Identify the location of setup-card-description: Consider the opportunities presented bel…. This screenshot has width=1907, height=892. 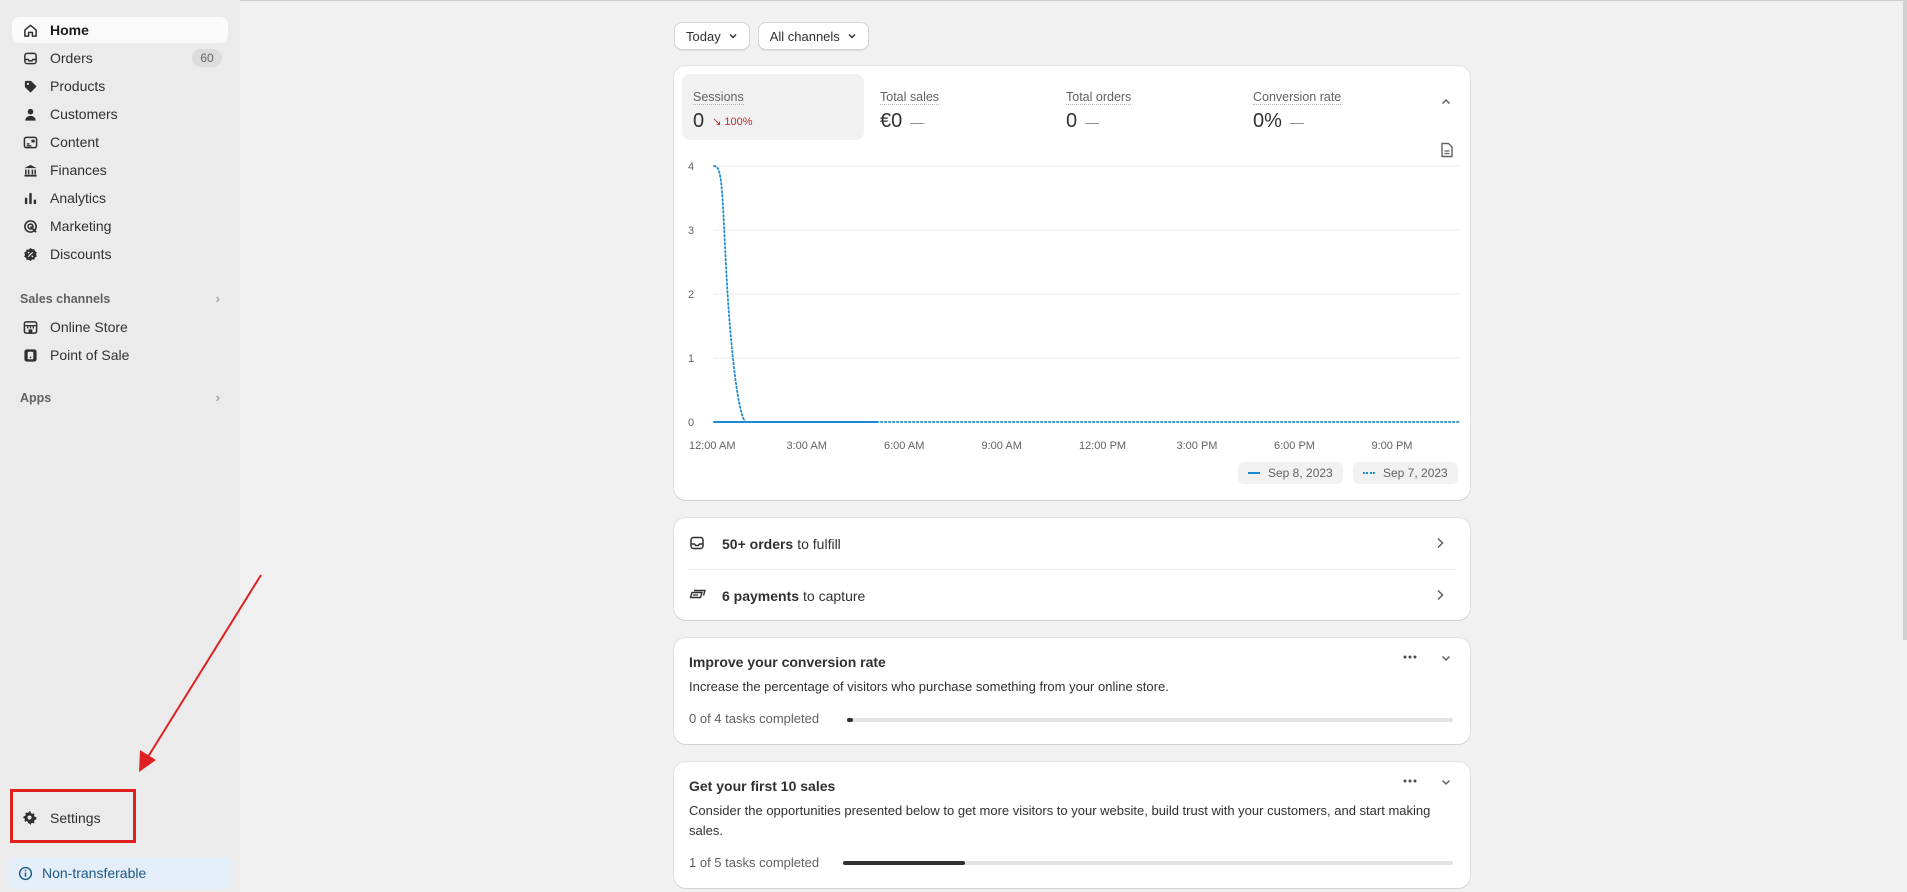
(1060, 820).